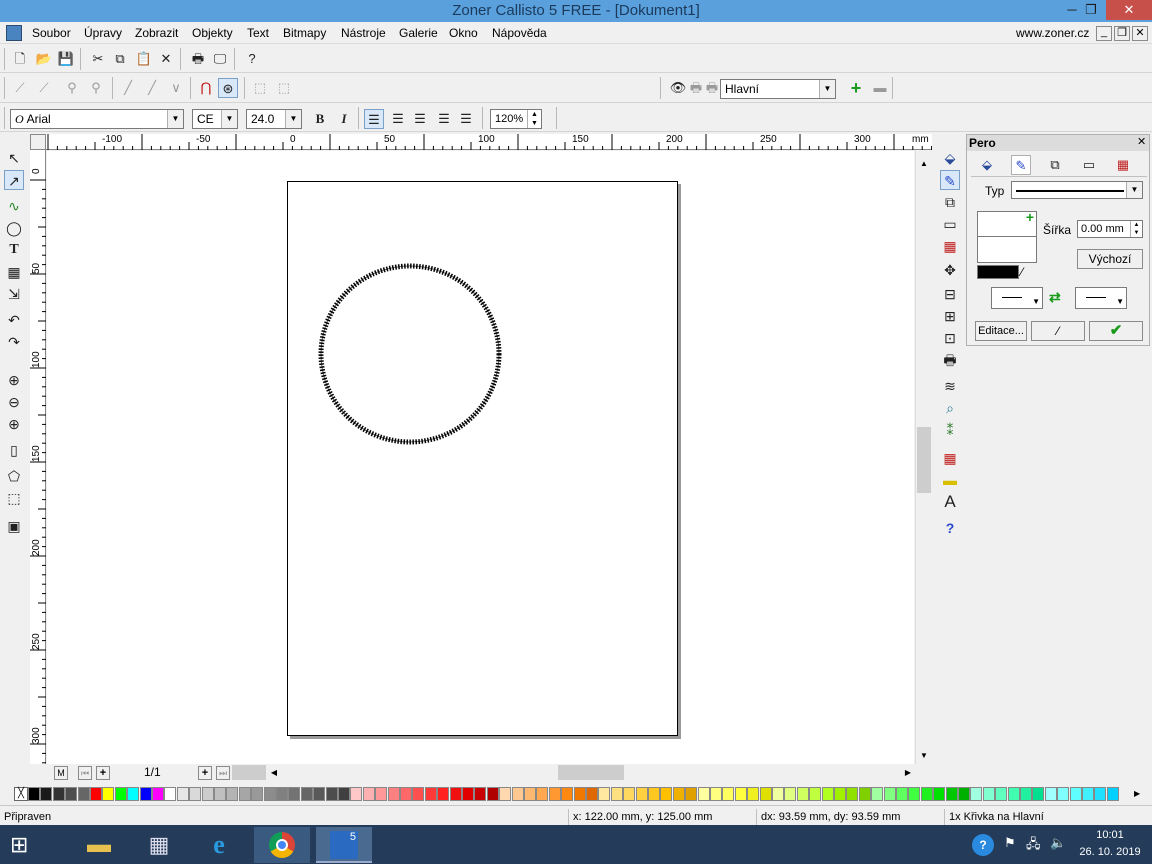 This screenshot has height=864, width=1152. I want to click on color-grid-icon: ▦, so click(950, 246).